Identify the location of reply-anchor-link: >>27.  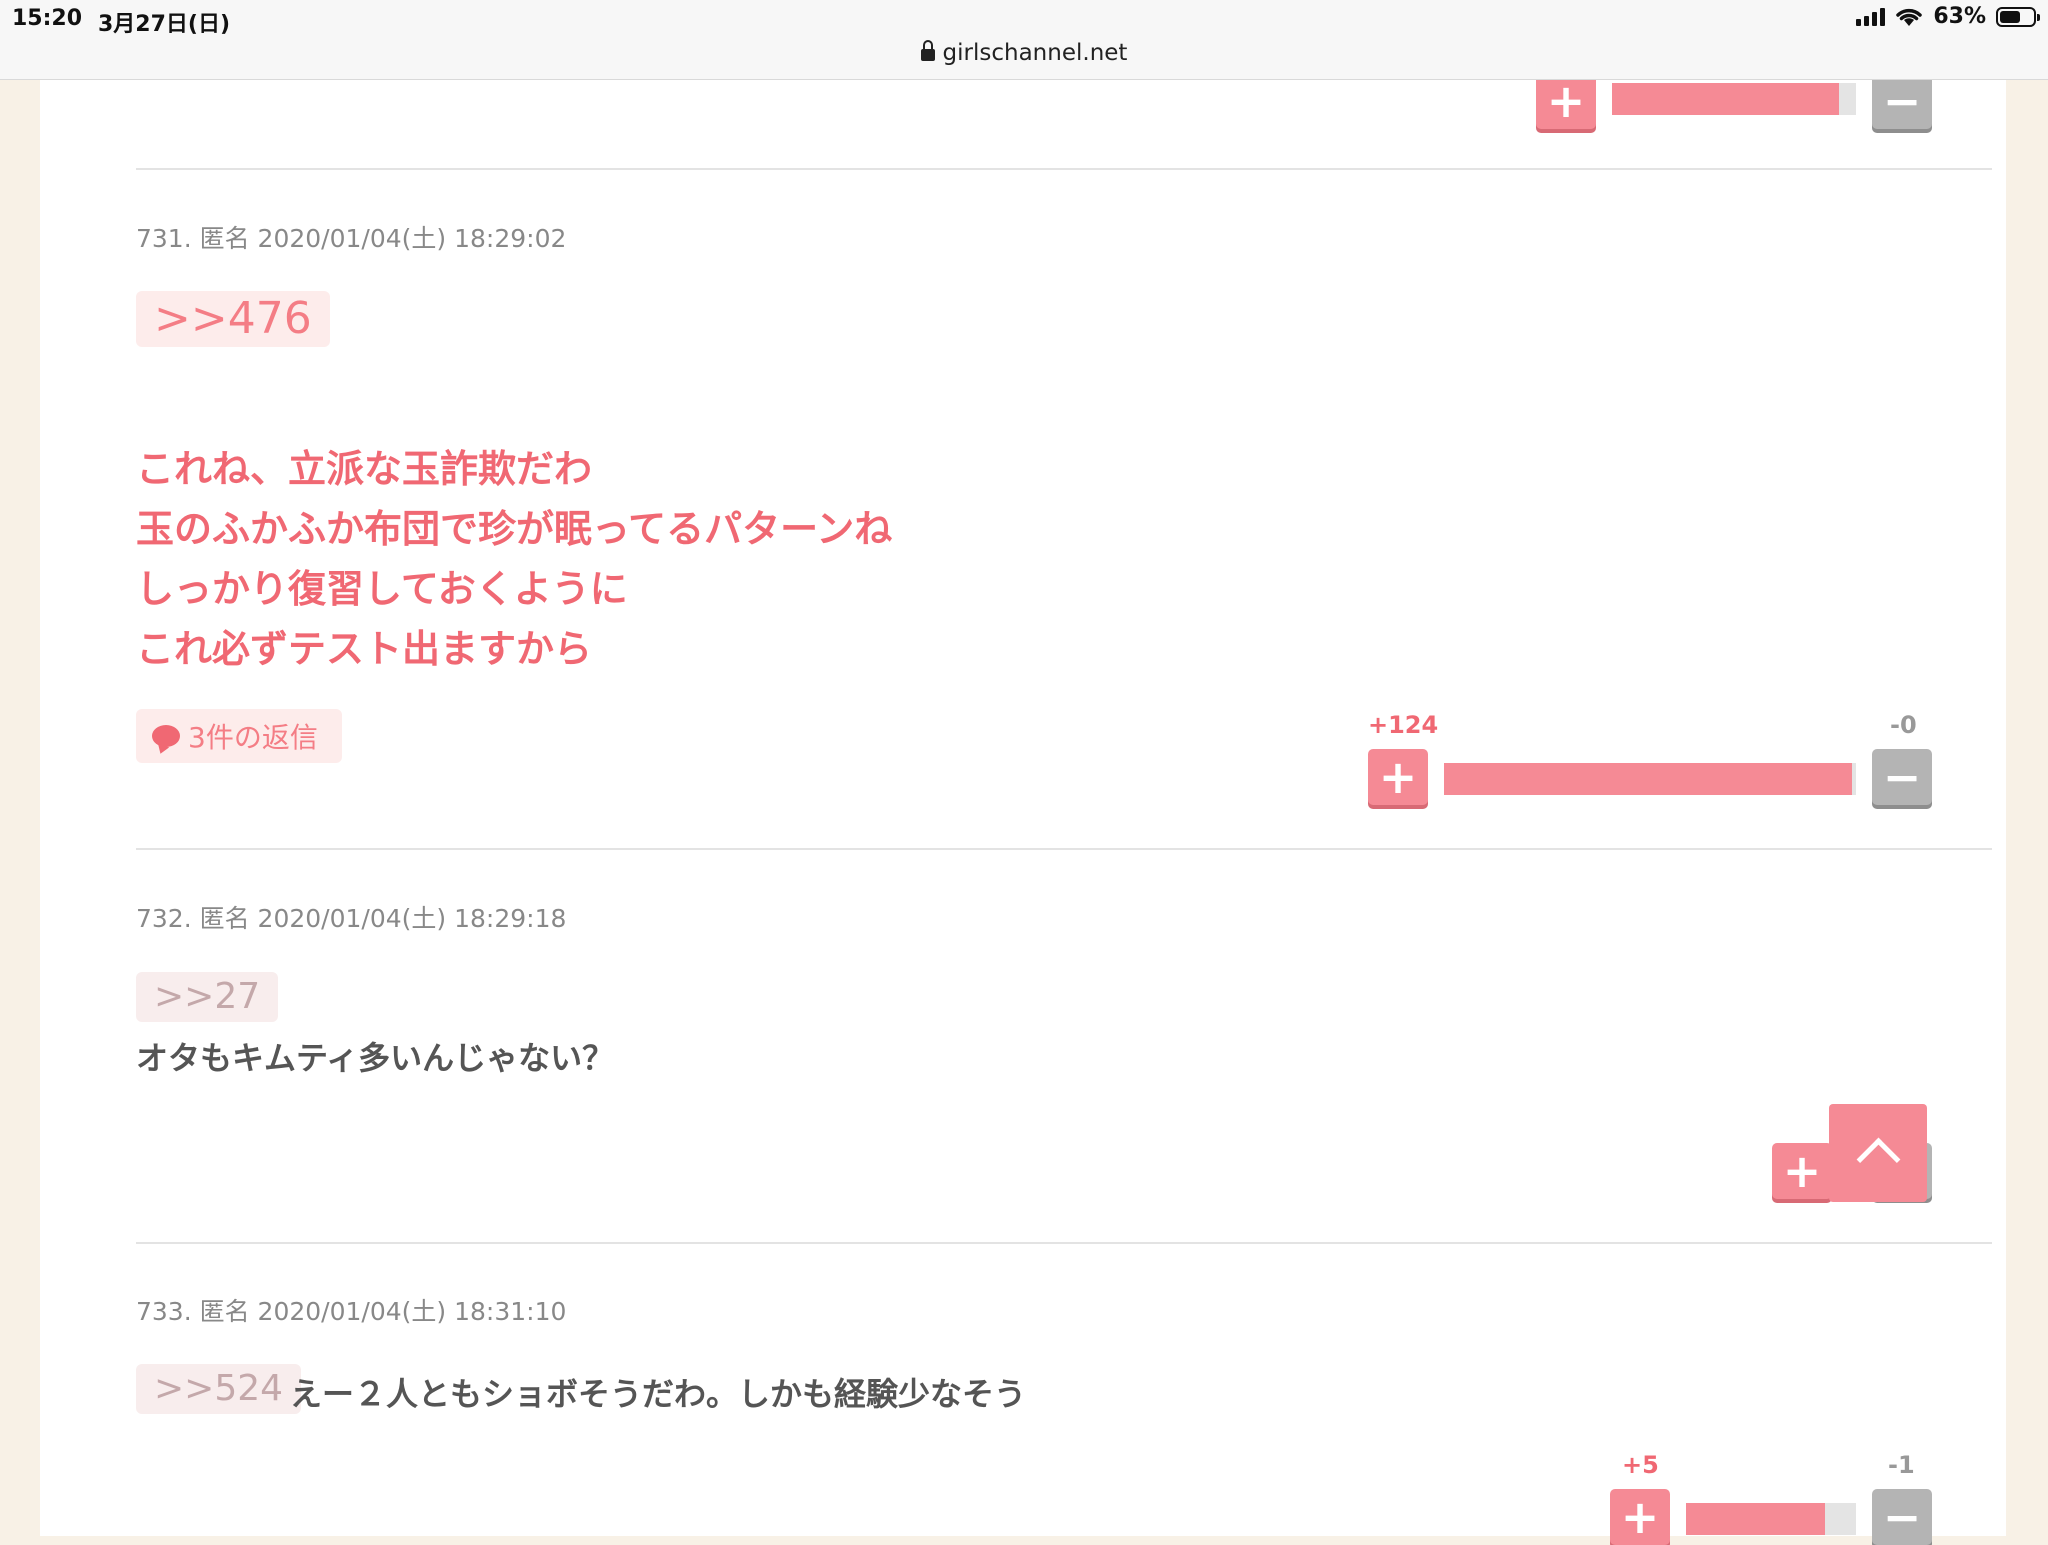
(207, 997).